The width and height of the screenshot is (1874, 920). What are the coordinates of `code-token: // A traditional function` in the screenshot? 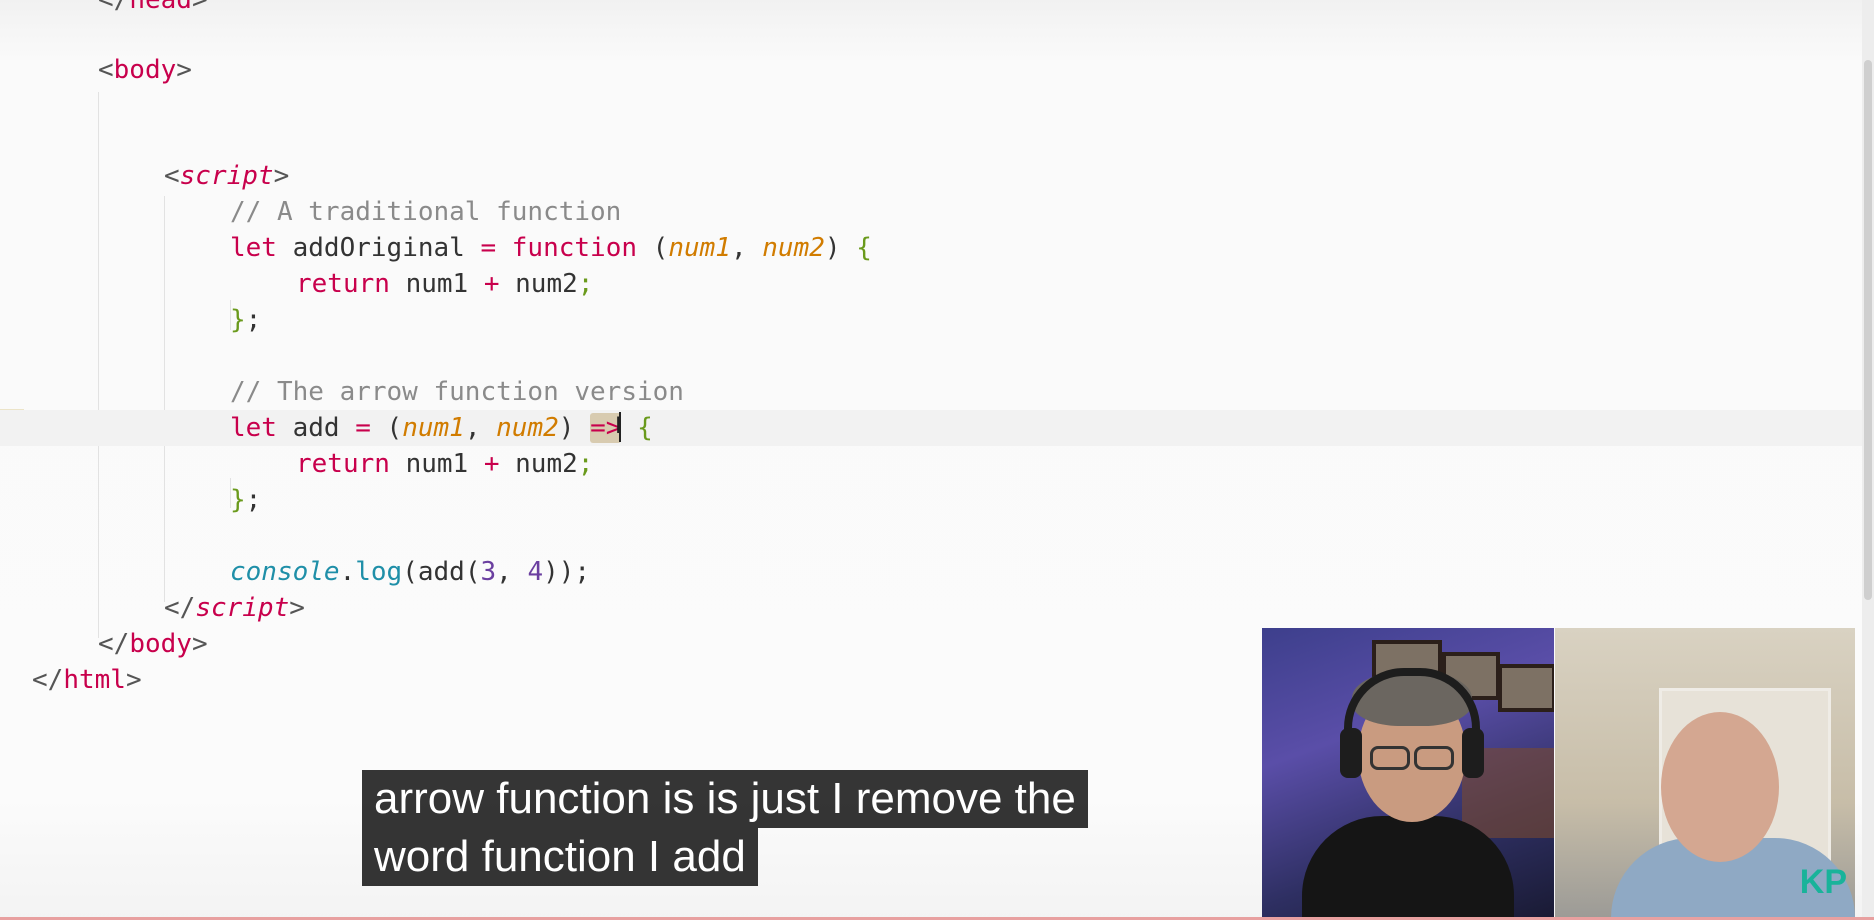 It's located at (426, 212).